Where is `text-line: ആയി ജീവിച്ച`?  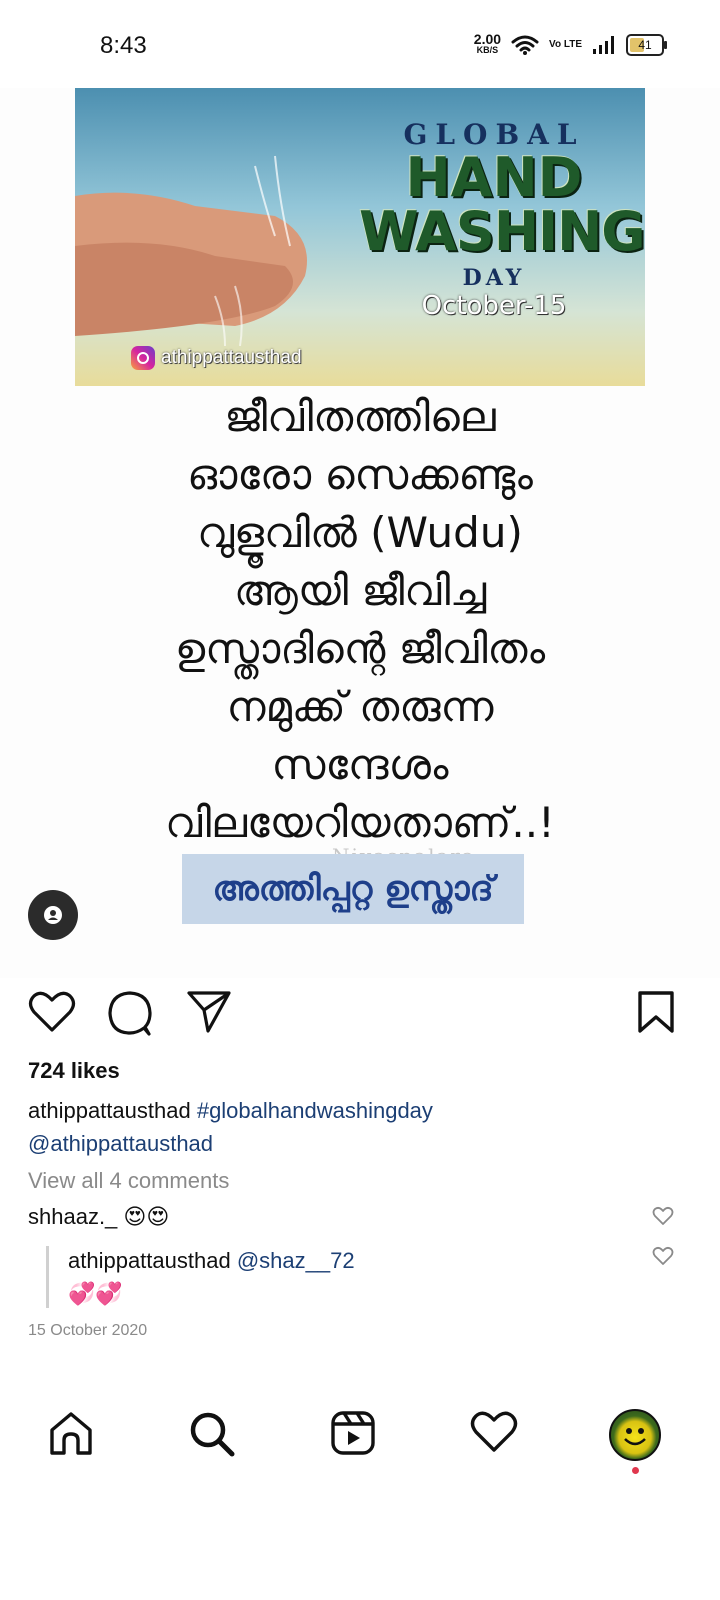 text-line: ആയി ജീവിച്ച is located at coordinates (360, 590).